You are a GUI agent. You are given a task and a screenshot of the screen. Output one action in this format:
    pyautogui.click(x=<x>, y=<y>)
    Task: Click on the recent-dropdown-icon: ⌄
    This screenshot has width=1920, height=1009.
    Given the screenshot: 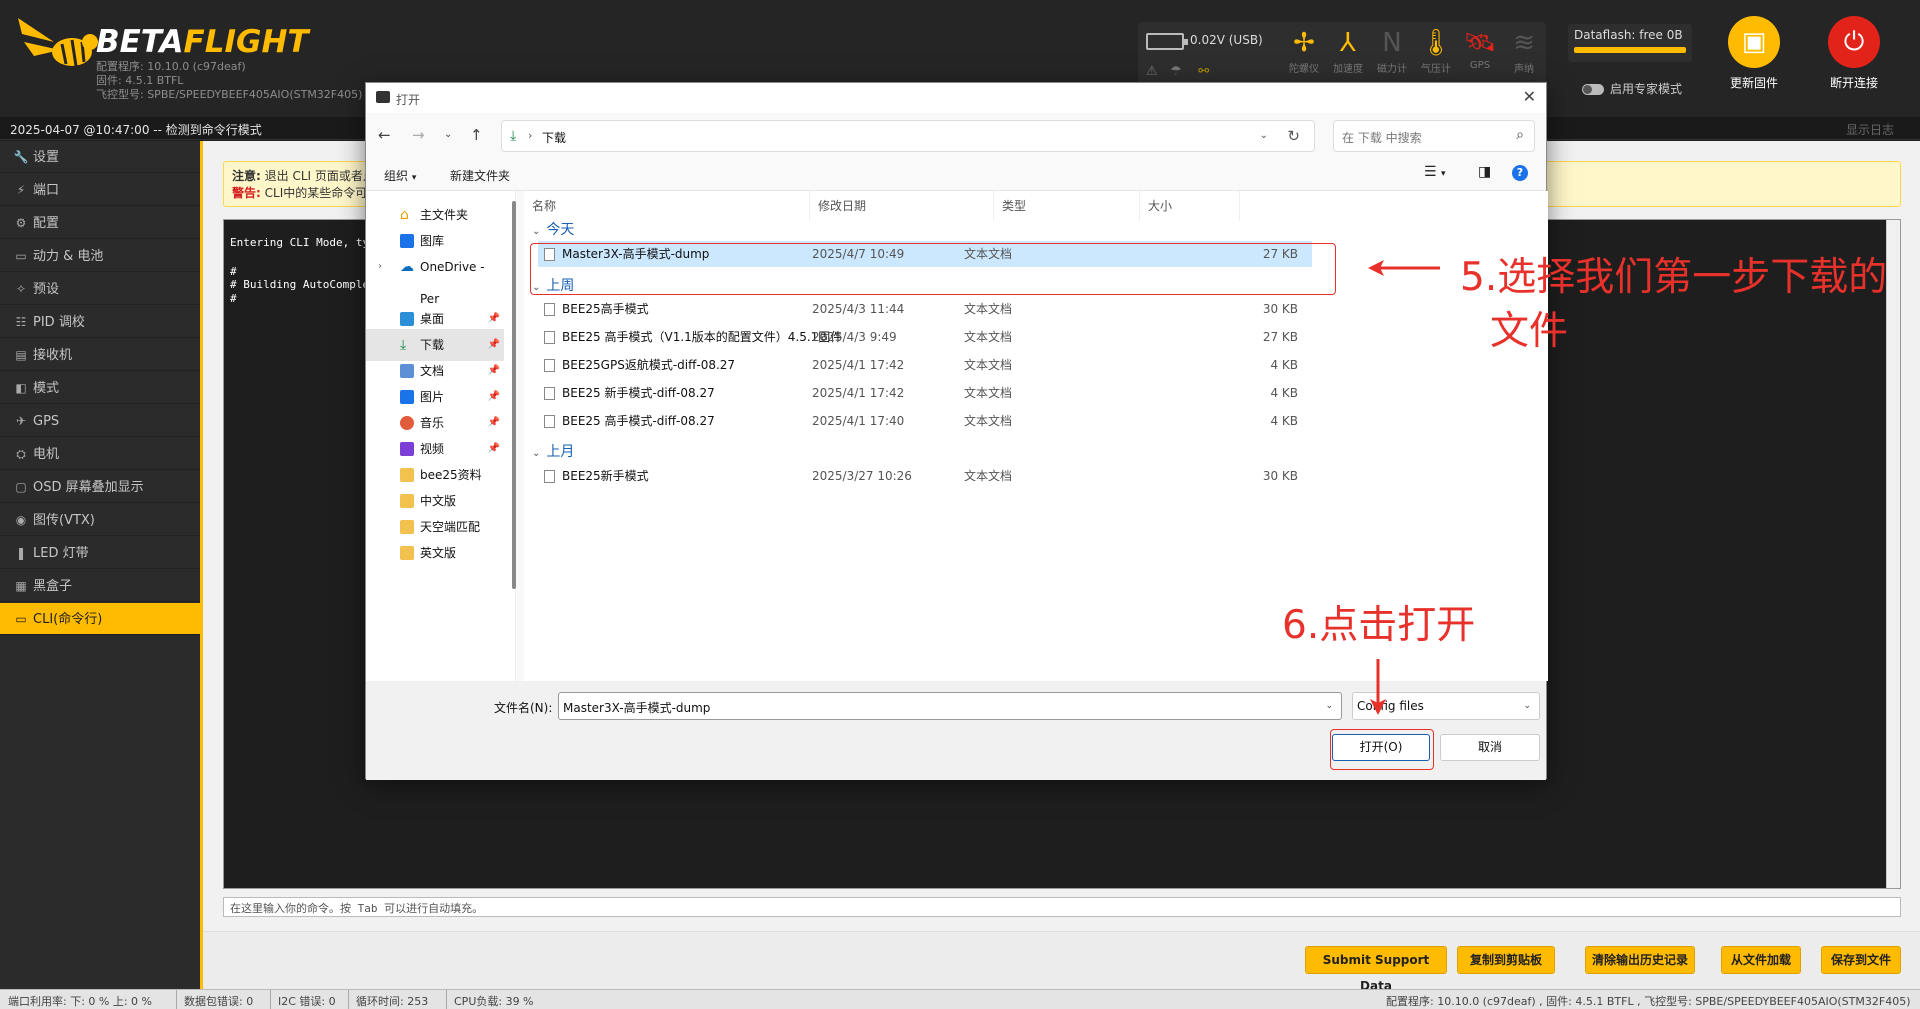 What is the action you would take?
    pyautogui.click(x=448, y=134)
    